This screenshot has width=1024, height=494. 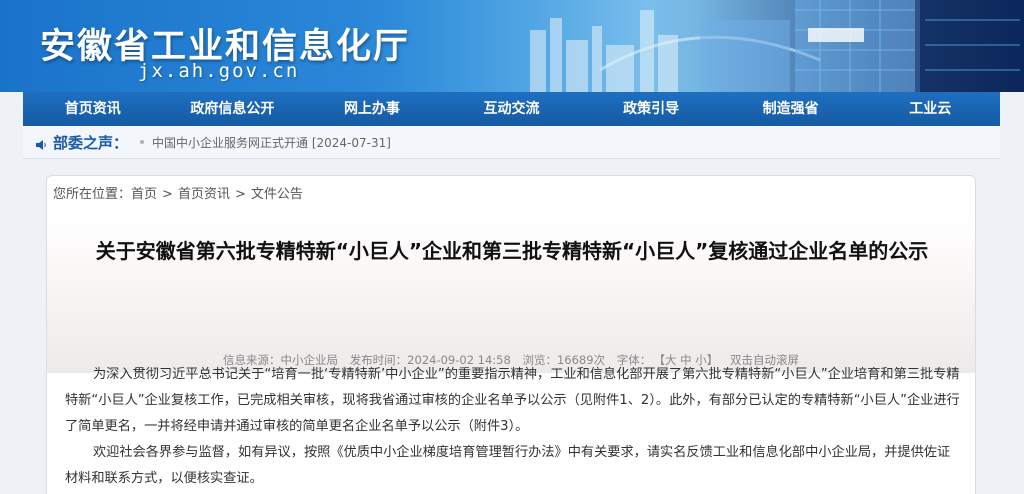 I want to click on breadcrumb-item-home: 首页, so click(x=144, y=194).